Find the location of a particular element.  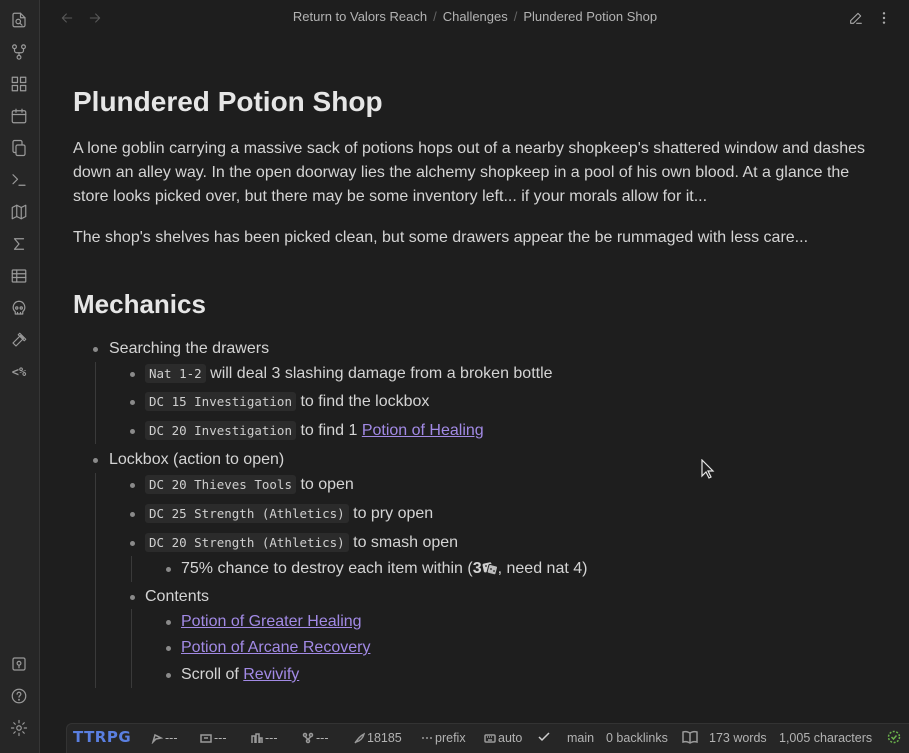

copy-icon is located at coordinates (19, 148).